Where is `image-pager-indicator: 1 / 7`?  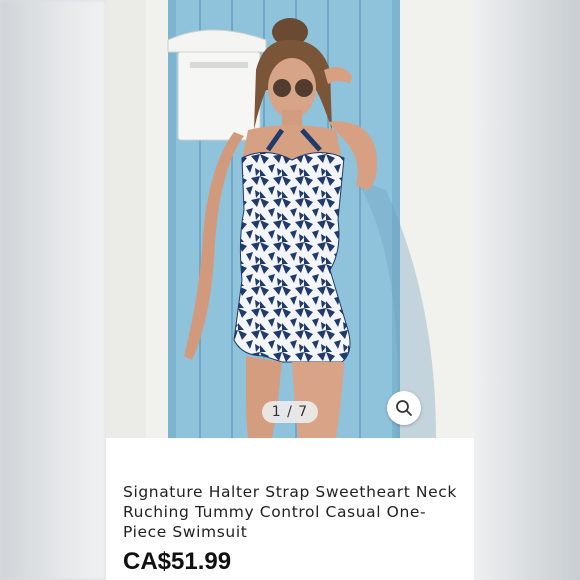 image-pager-indicator: 1 / 7 is located at coordinates (290, 412).